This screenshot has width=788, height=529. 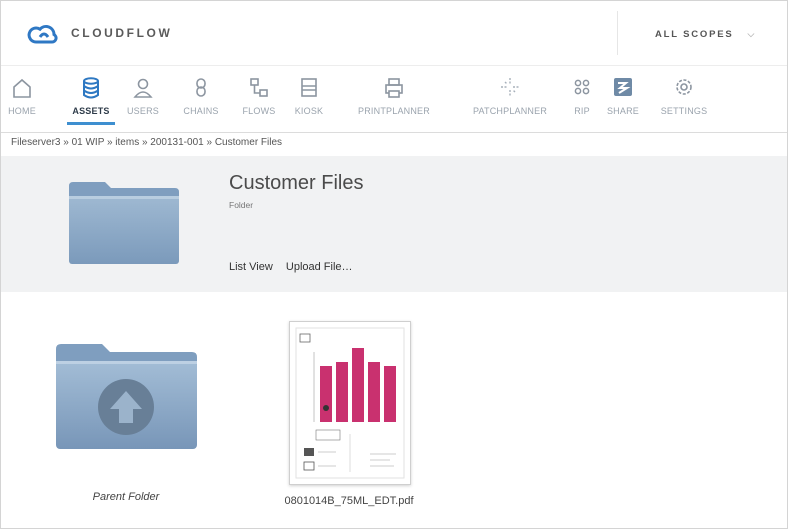 What do you see at coordinates (126, 396) in the screenshot?
I see `parent-folder-icon` at bounding box center [126, 396].